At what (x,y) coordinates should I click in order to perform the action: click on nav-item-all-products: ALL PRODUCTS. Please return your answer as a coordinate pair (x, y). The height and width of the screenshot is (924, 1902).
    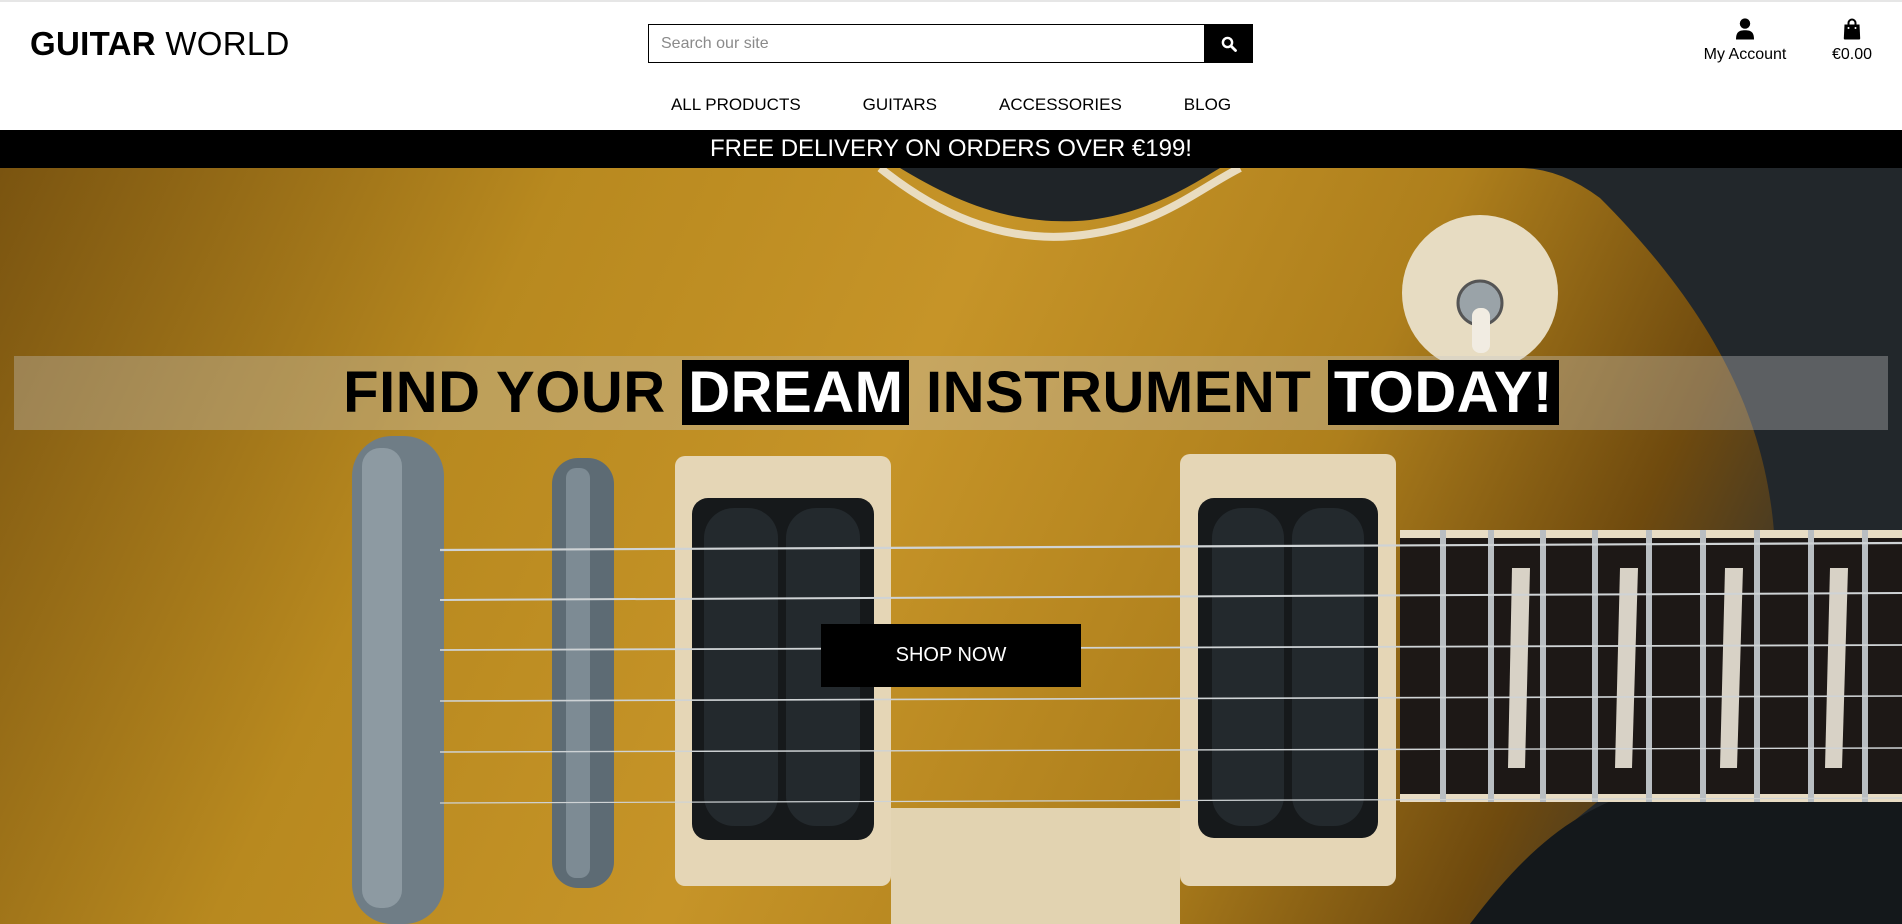
    Looking at the image, I should click on (736, 105).